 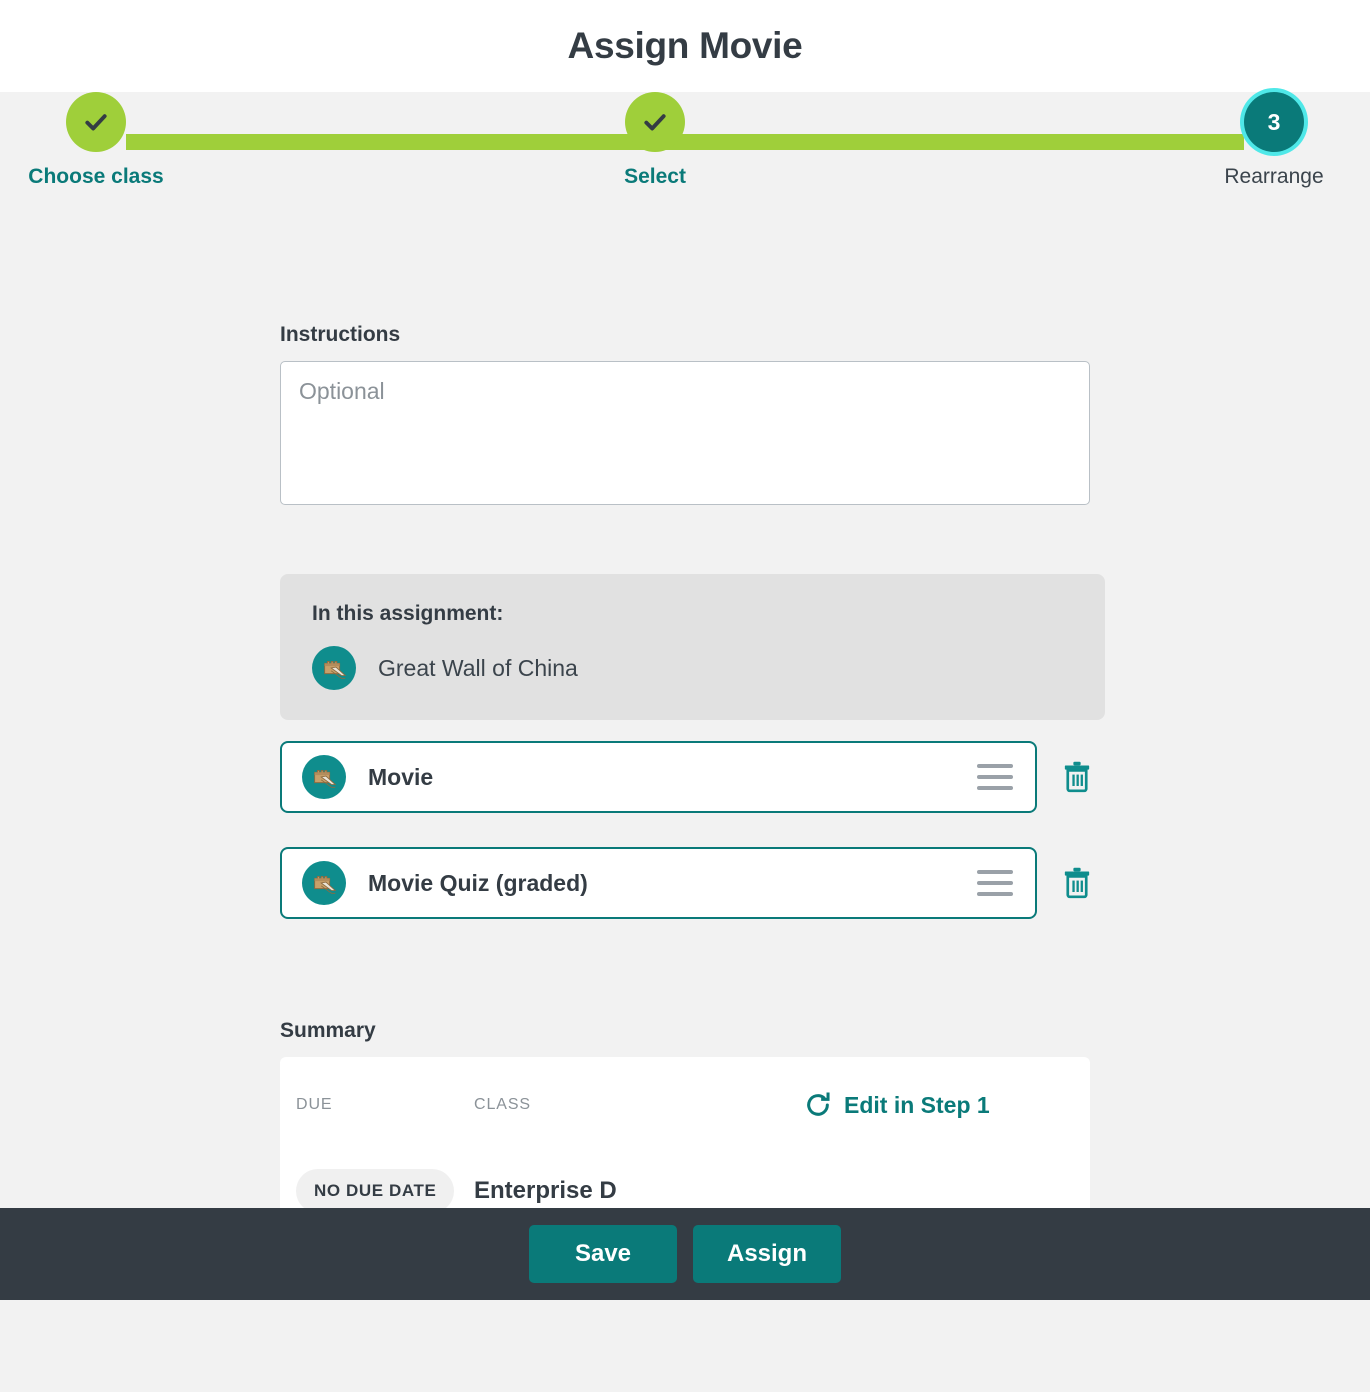 I want to click on due-date-badge: NO DUE DATE, so click(x=375, y=1191).